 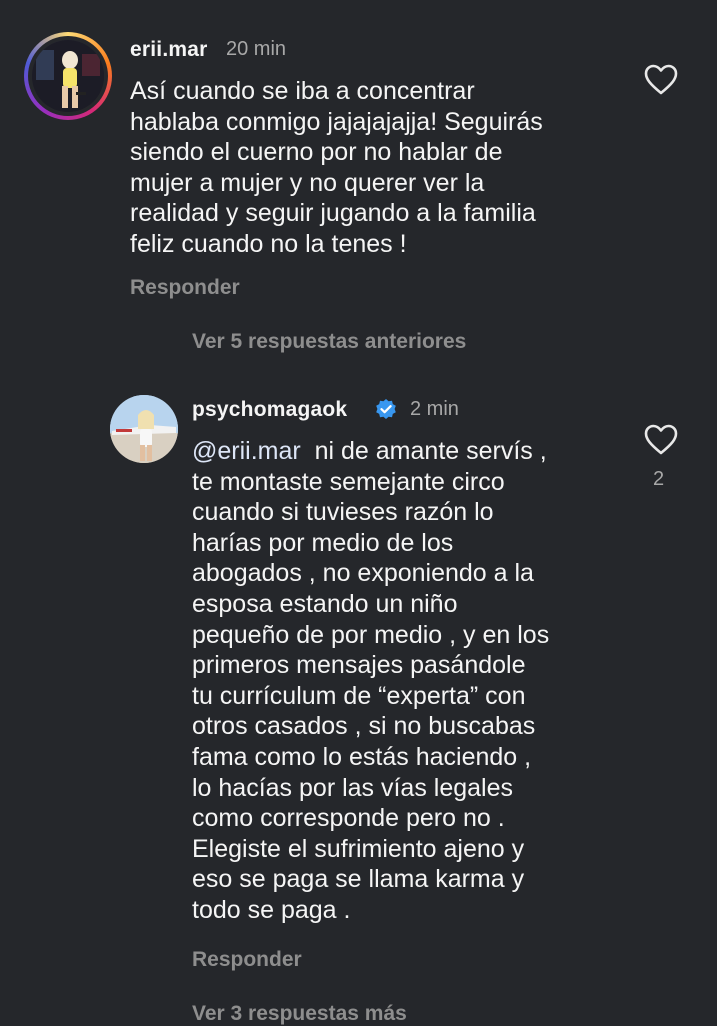 What do you see at coordinates (269, 410) in the screenshot?
I see `comment-username: psychomagaok` at bounding box center [269, 410].